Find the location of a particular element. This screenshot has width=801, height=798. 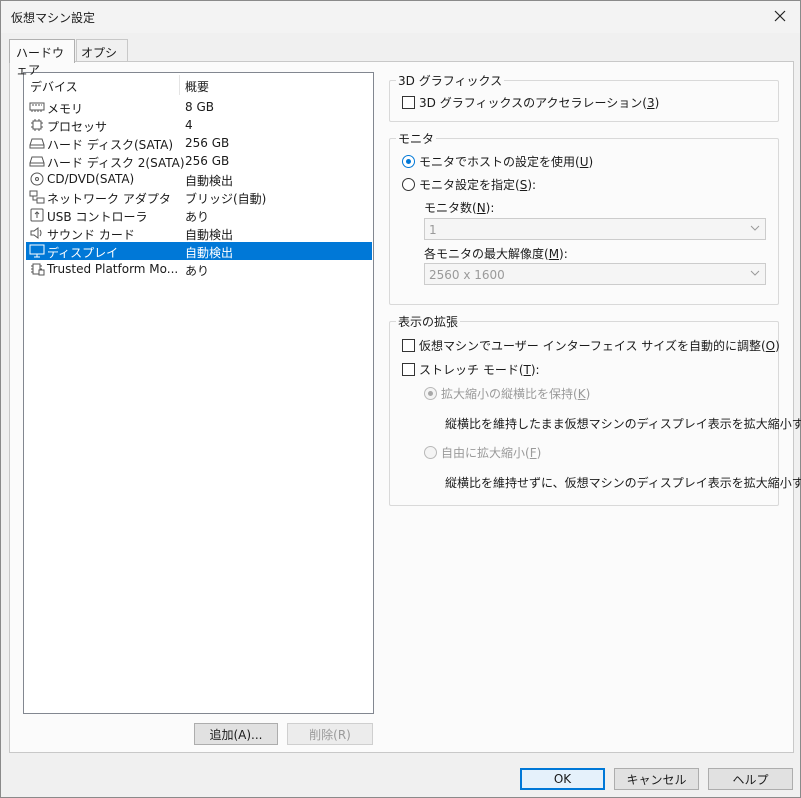

device-summary: 4 is located at coordinates (189, 125).